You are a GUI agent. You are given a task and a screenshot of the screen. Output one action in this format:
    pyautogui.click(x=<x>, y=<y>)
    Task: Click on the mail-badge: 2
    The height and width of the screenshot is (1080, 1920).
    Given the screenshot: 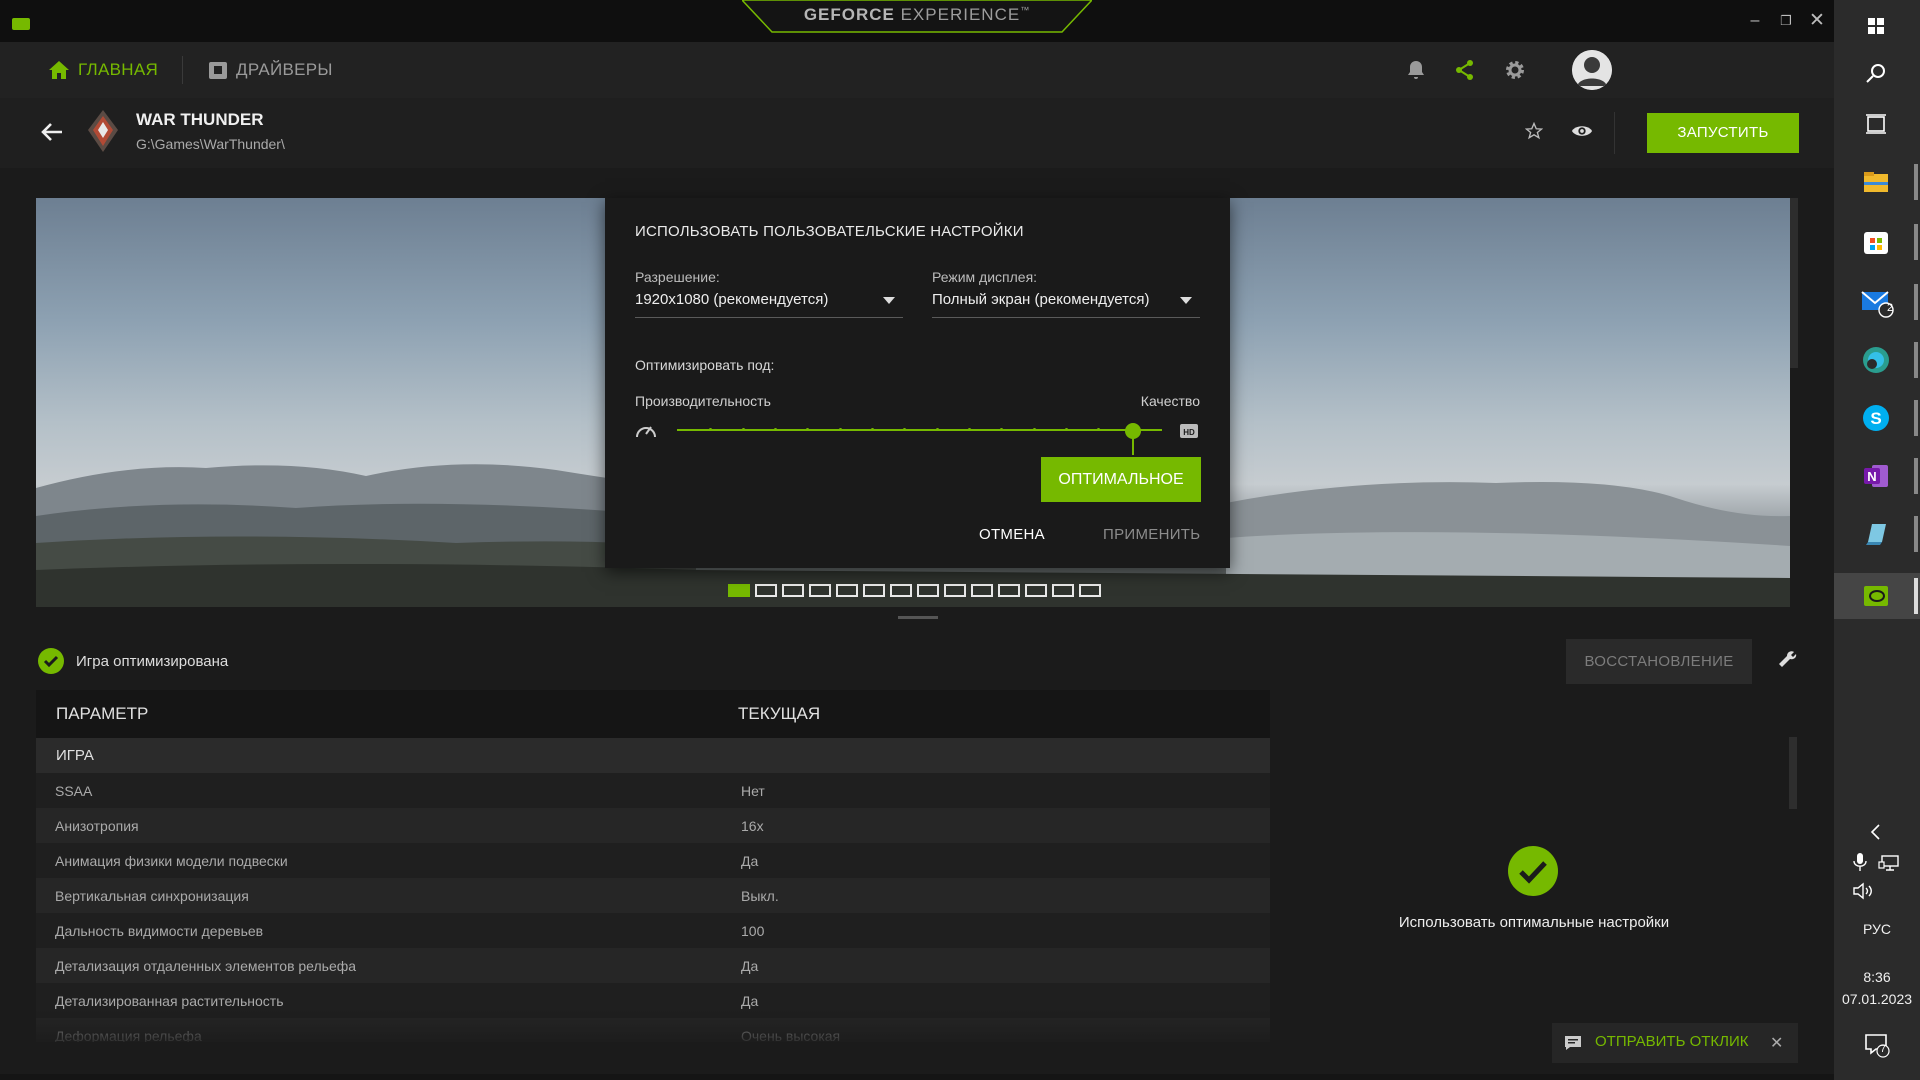 What is the action you would take?
    pyautogui.click(x=1890, y=308)
    